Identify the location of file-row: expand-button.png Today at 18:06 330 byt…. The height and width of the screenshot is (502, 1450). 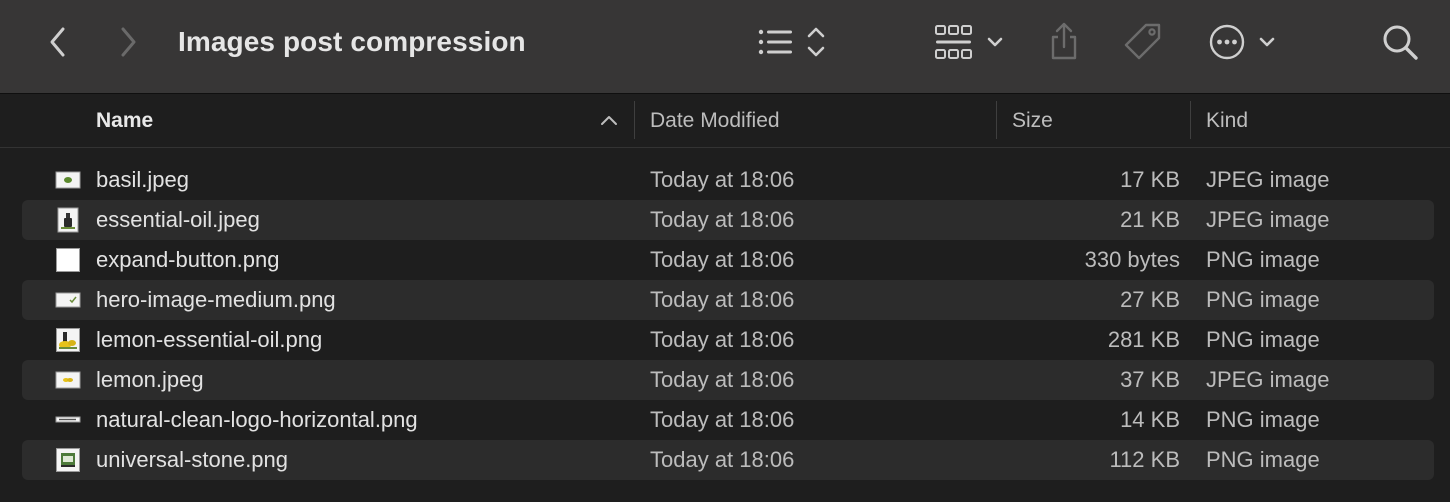
(728, 260).